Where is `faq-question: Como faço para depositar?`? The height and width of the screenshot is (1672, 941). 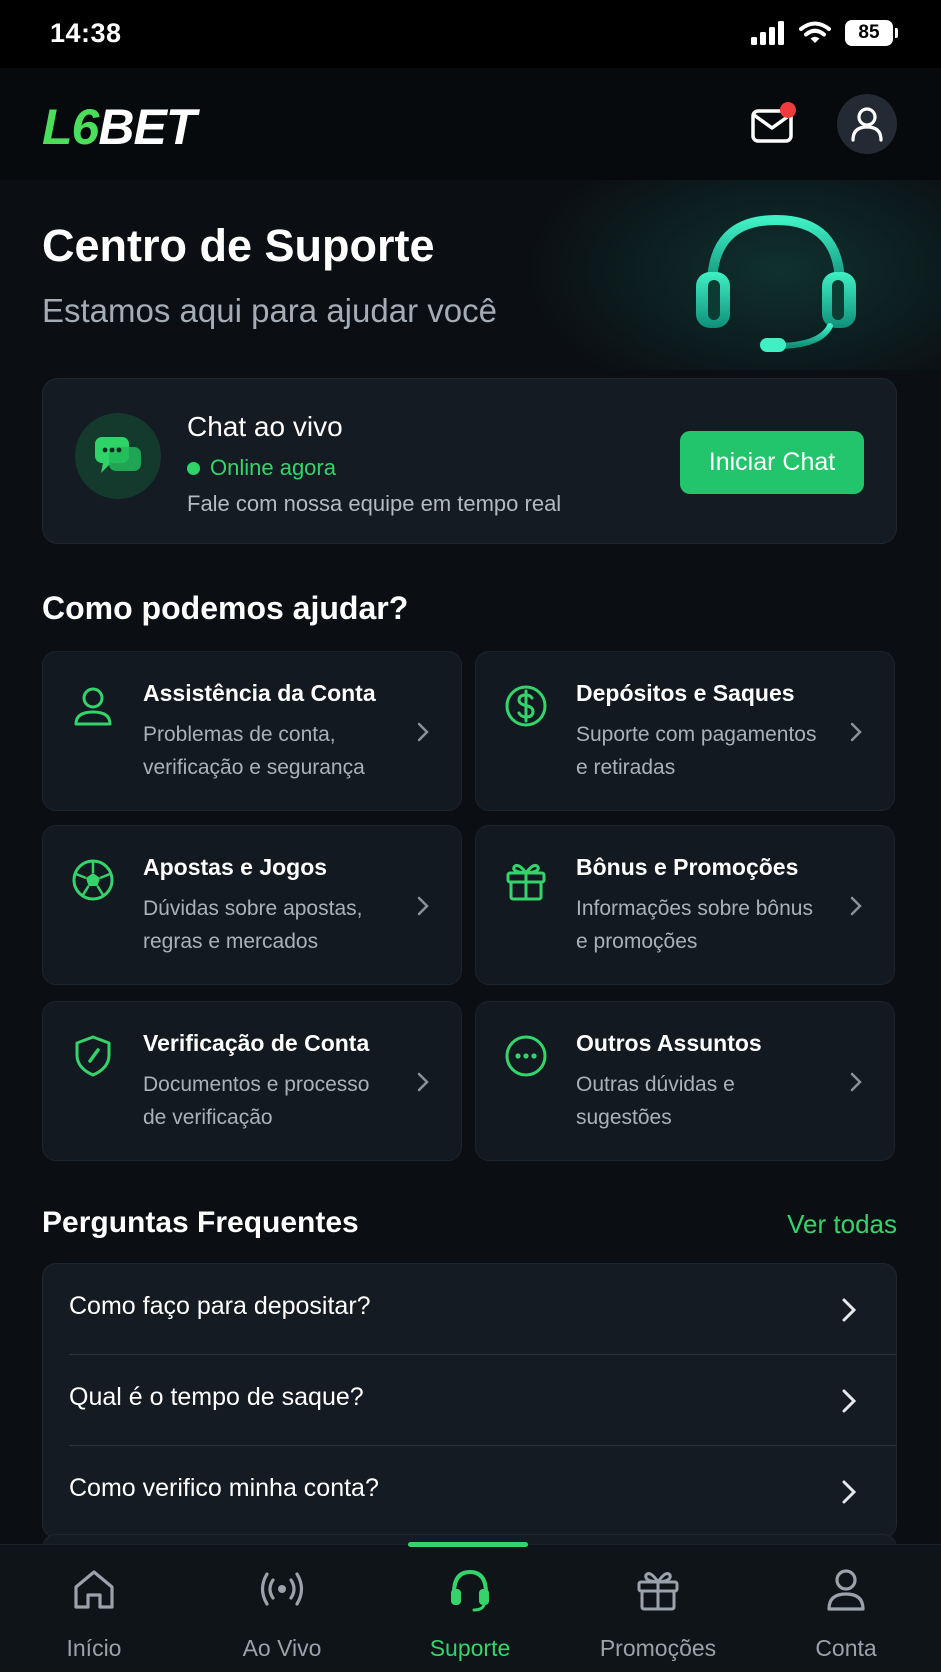 faq-question: Como faço para depositar? is located at coordinates (220, 1306).